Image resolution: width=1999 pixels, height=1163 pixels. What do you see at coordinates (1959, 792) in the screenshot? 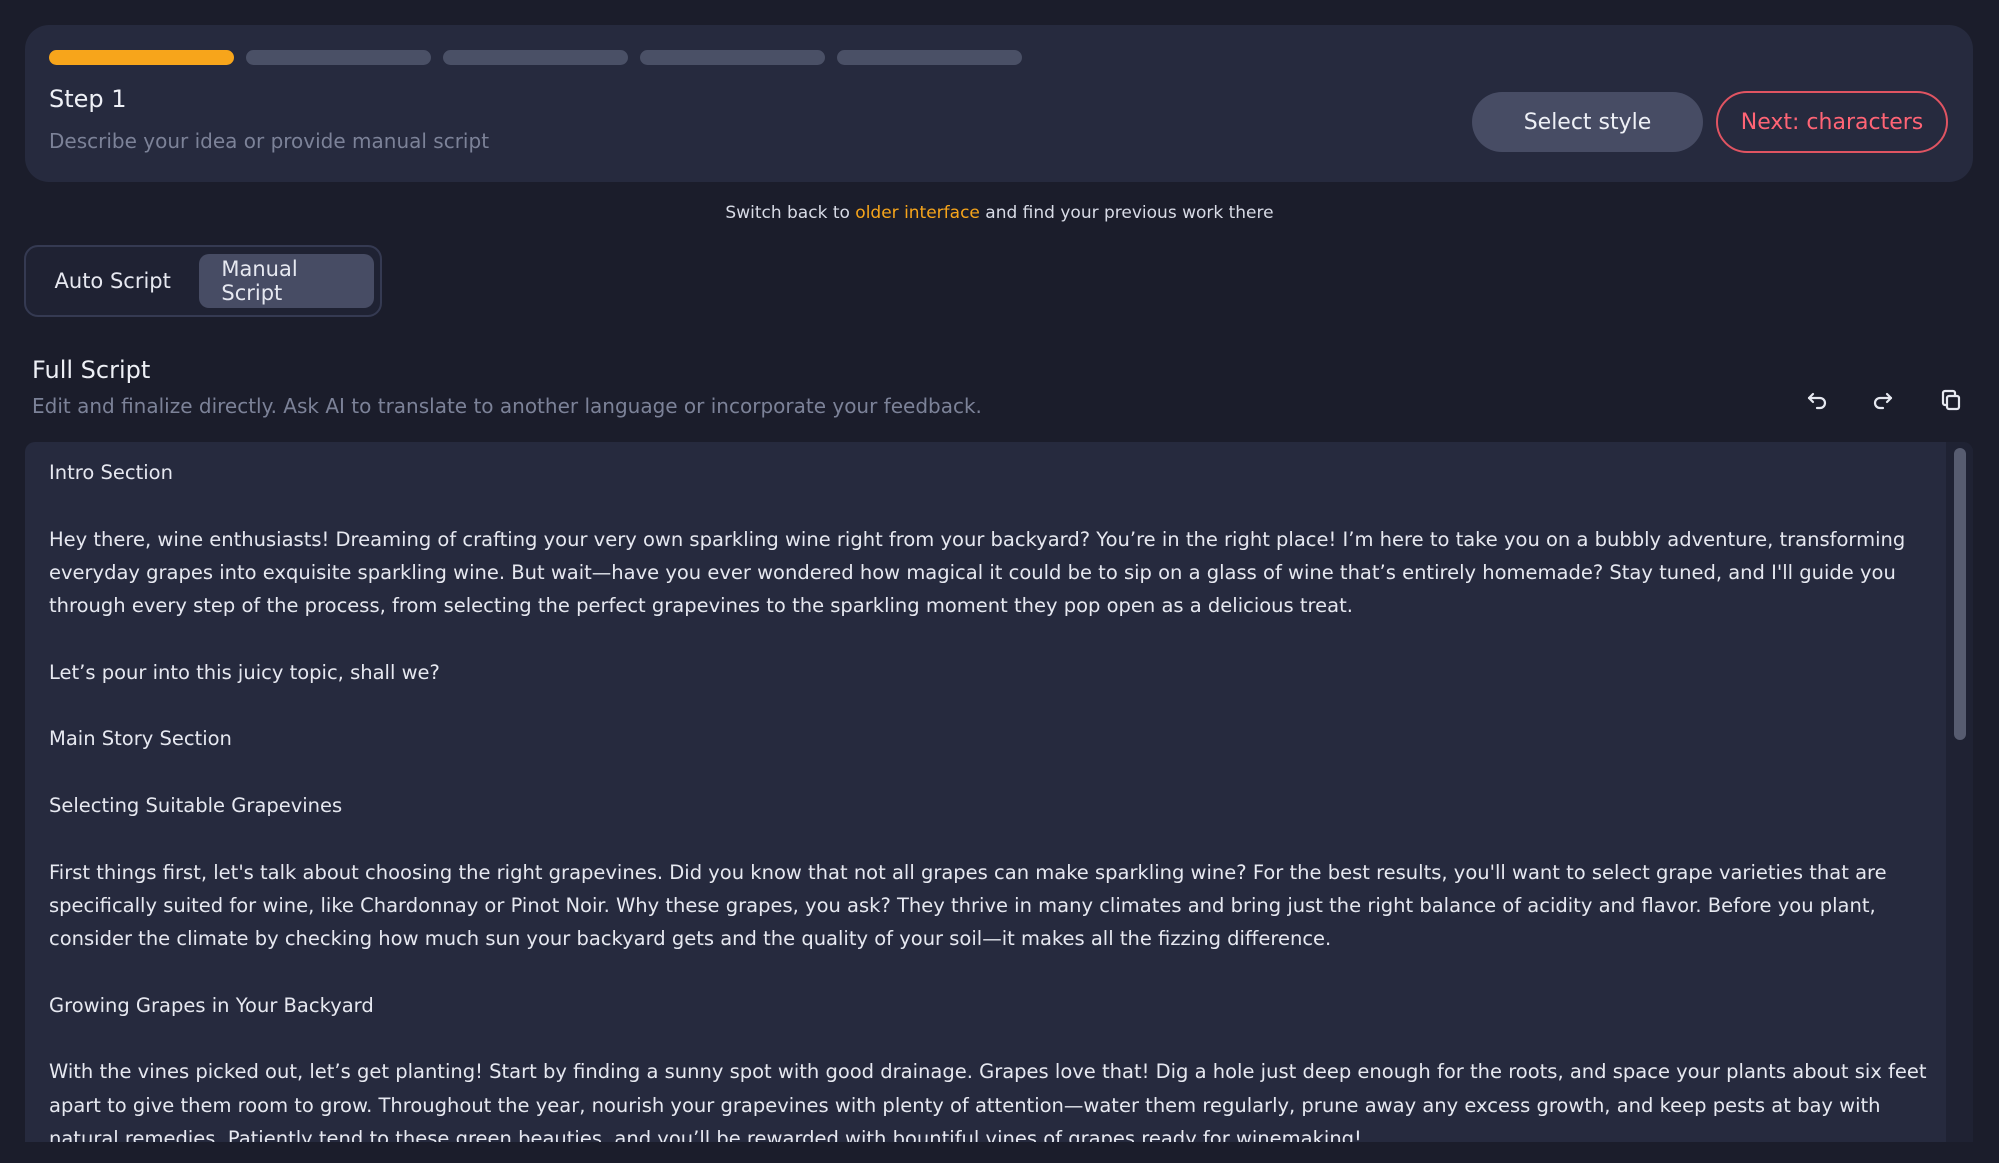
I see `script-scrollbar` at bounding box center [1959, 792].